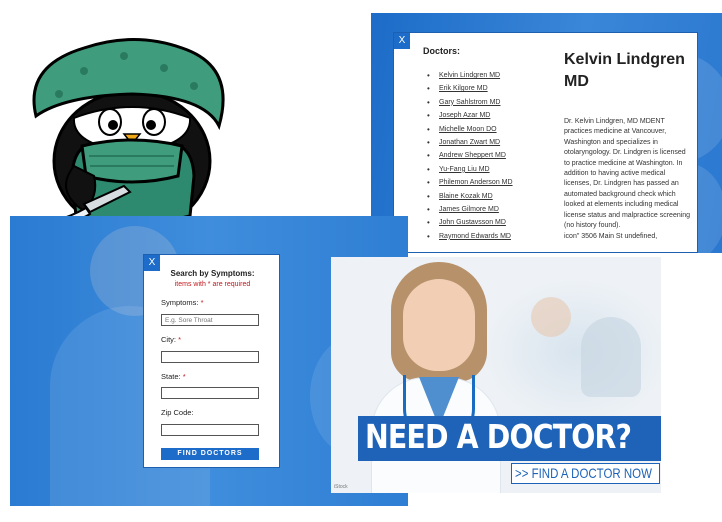 This screenshot has height=522, width=722. What do you see at coordinates (470, 116) in the screenshot?
I see `doctor-link: Joseph Azar MD` at bounding box center [470, 116].